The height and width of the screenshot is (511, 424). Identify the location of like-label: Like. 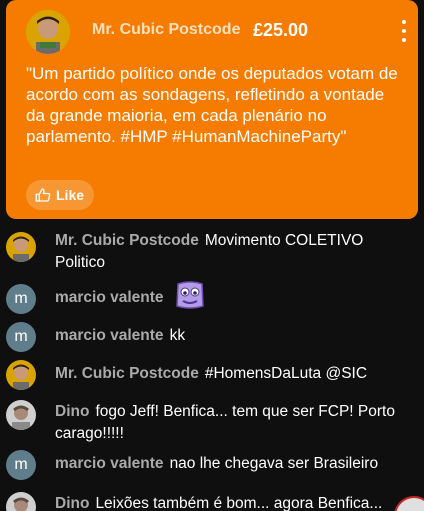
(70, 195).